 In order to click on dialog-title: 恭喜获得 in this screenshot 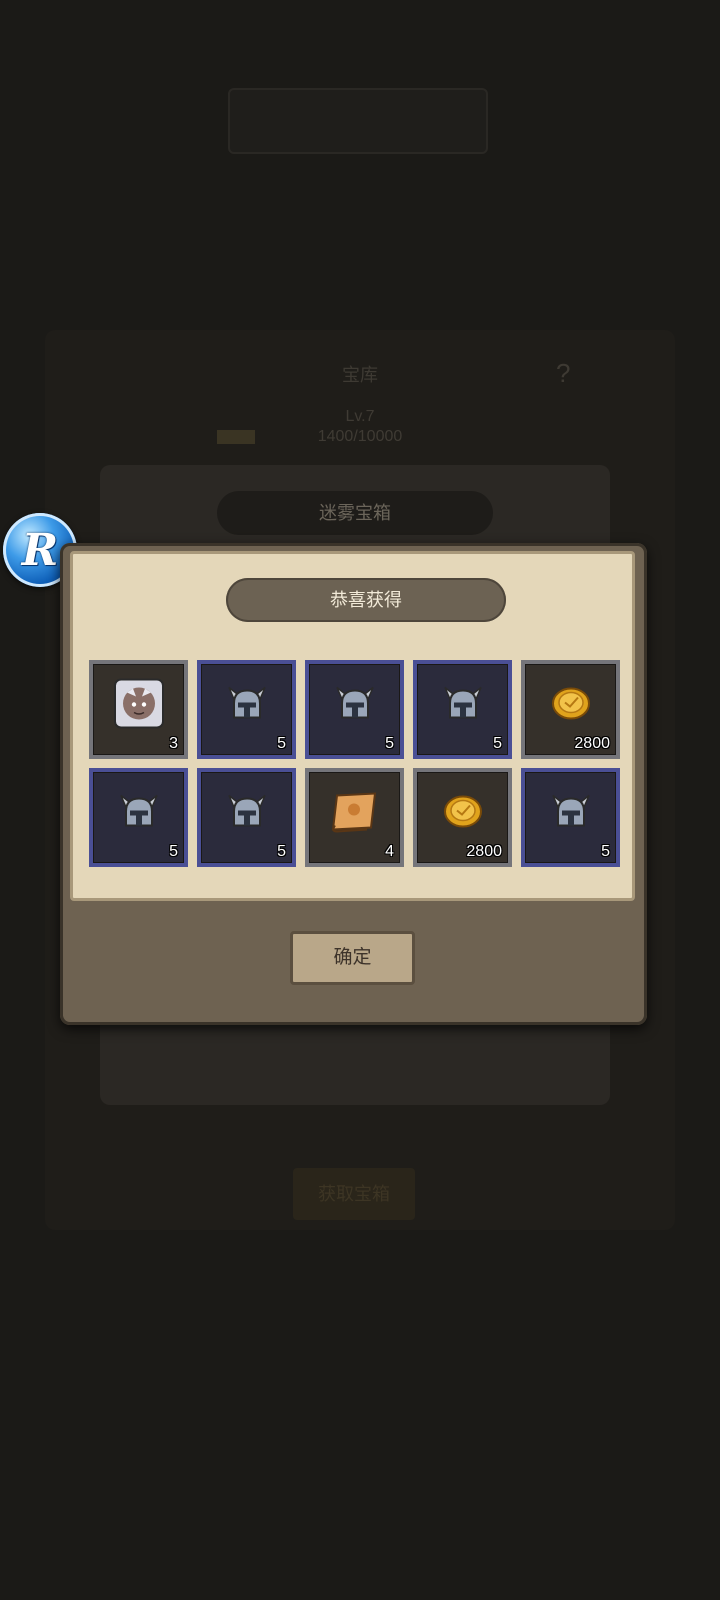, I will do `click(366, 600)`.